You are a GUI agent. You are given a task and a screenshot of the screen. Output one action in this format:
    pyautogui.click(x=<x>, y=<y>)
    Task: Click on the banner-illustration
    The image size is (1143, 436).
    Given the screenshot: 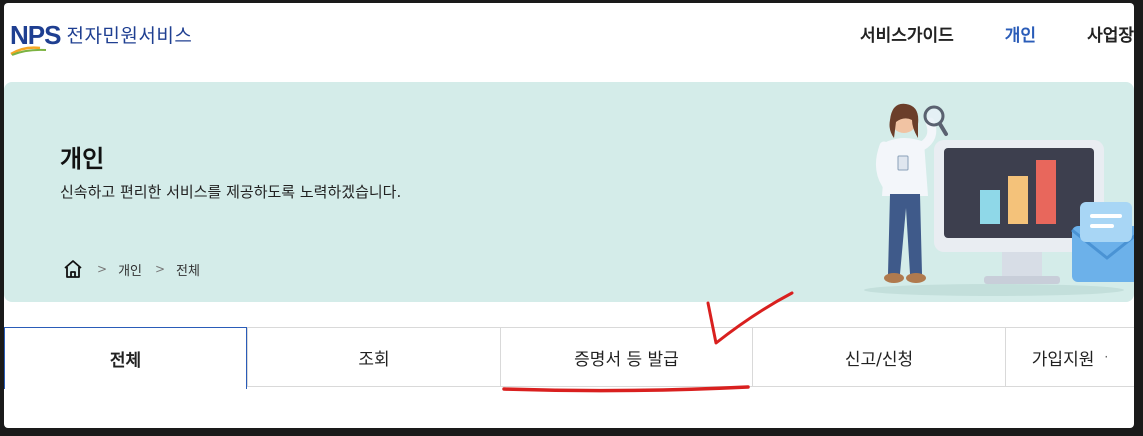 What is the action you would take?
    pyautogui.click(x=999, y=199)
    